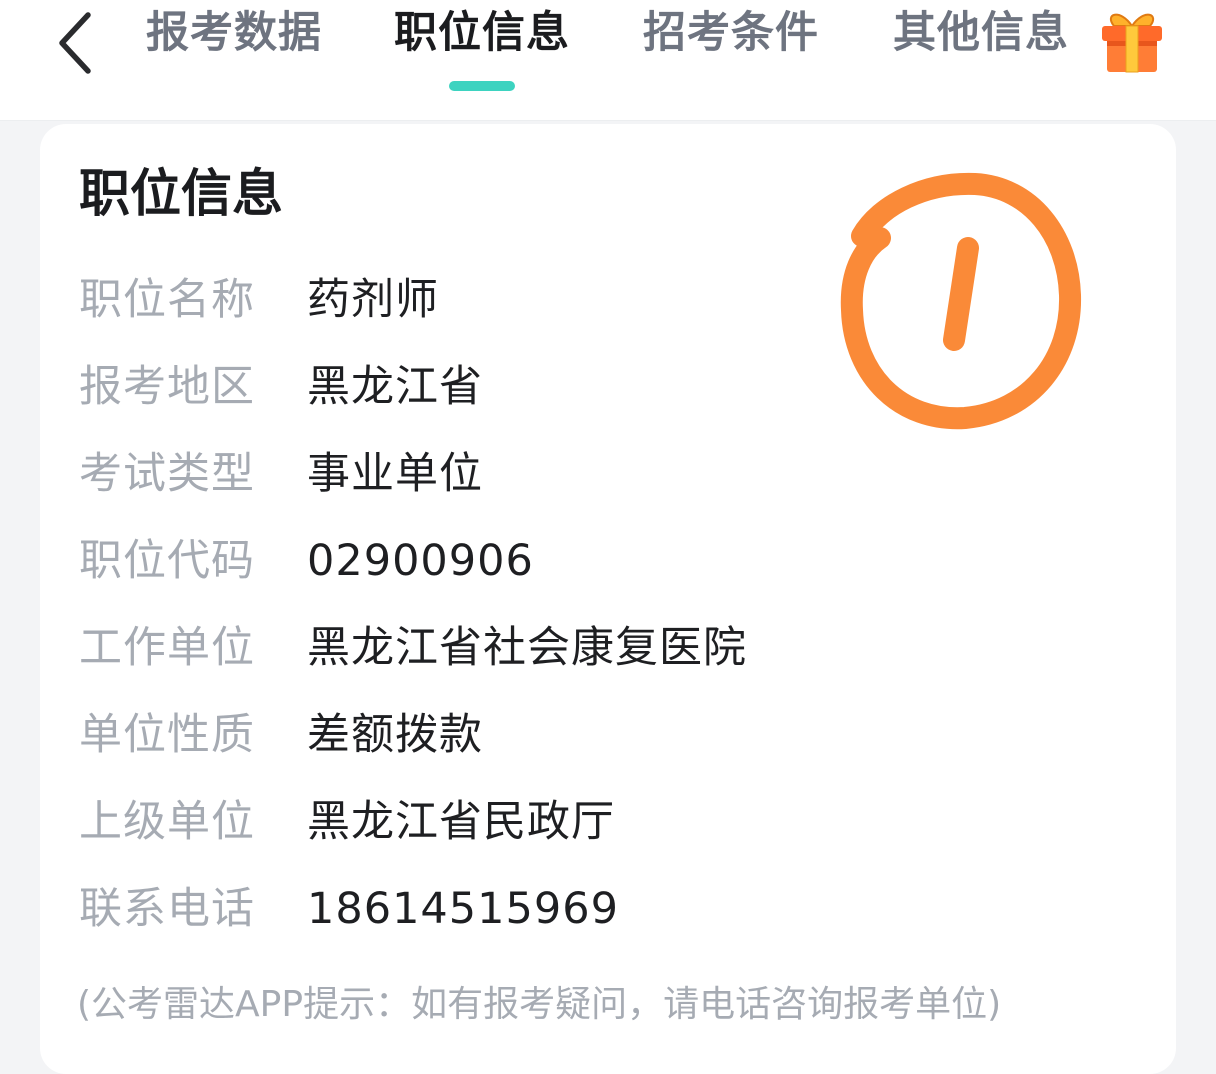 The image size is (1216, 1074). What do you see at coordinates (167, 300) in the screenshot?
I see `row-label: 职位名称` at bounding box center [167, 300].